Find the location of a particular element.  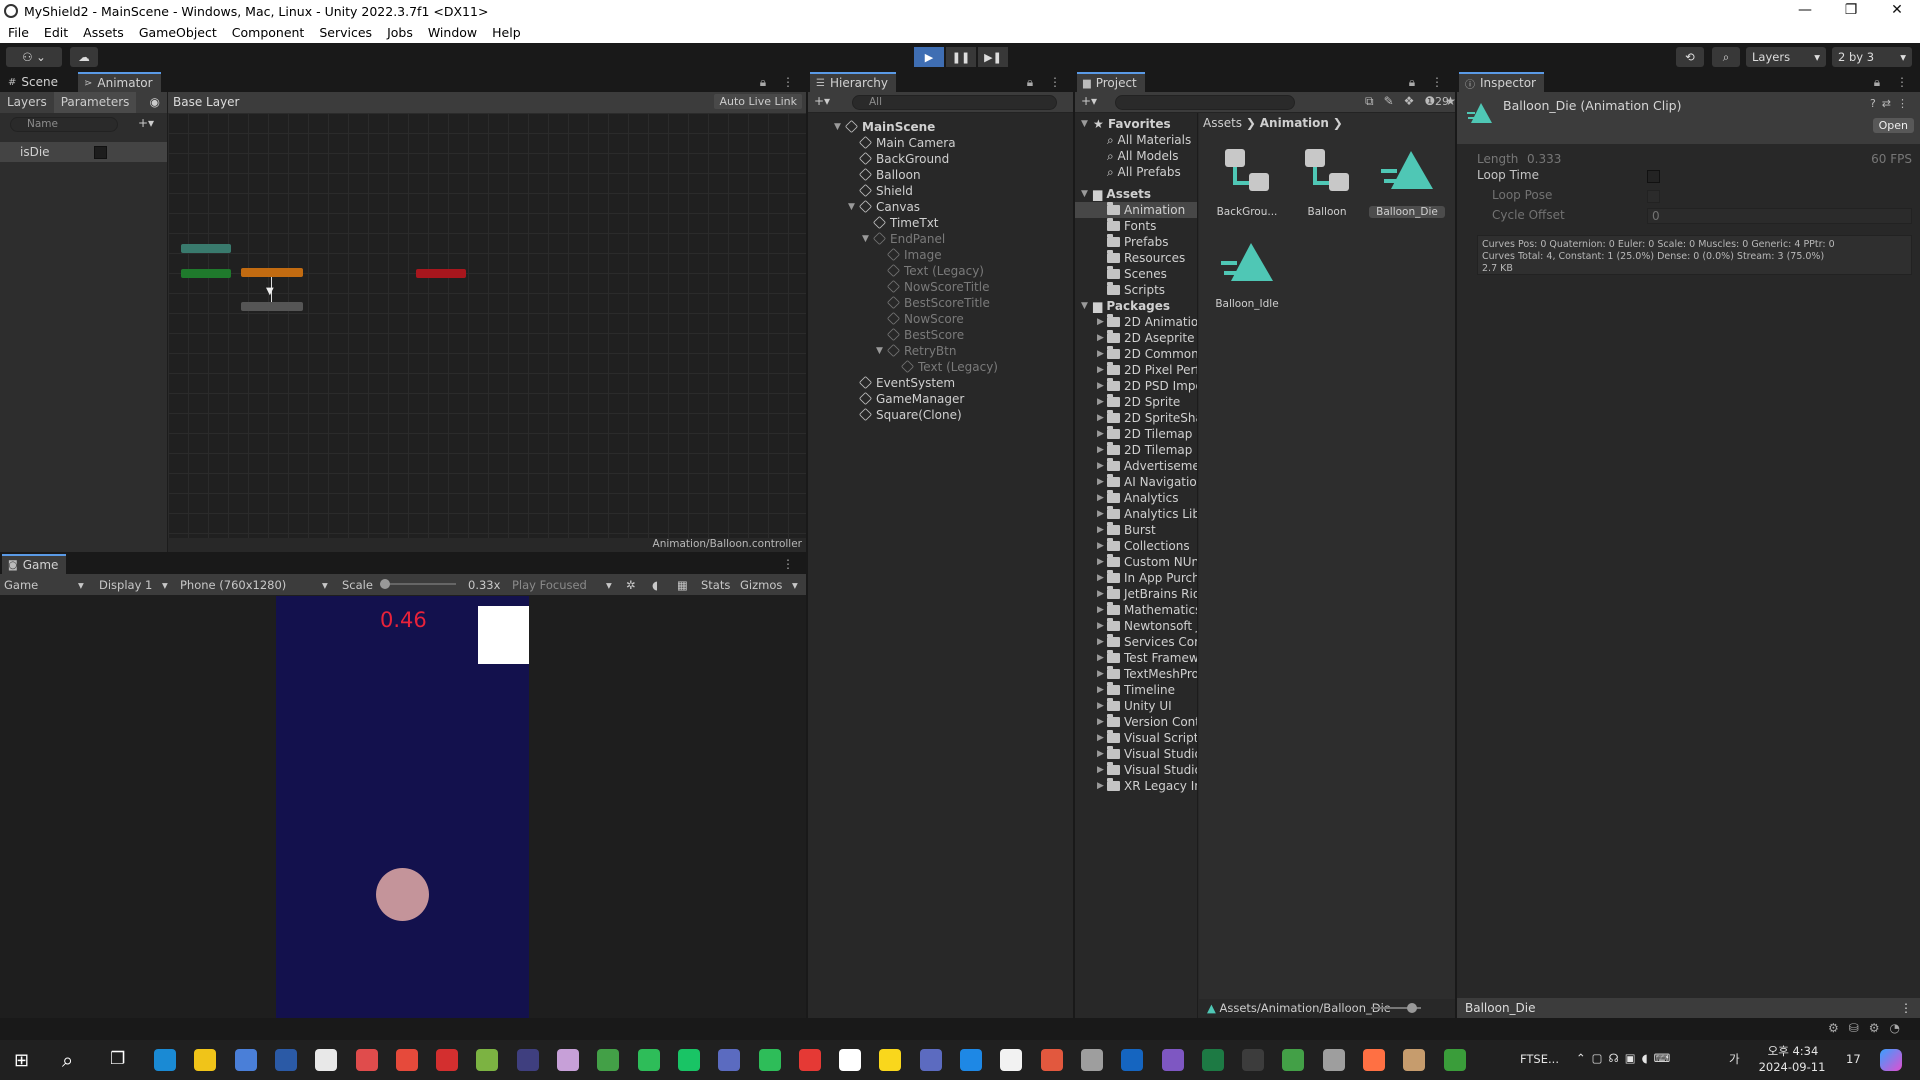

state-exit is located at coordinates (441, 273).